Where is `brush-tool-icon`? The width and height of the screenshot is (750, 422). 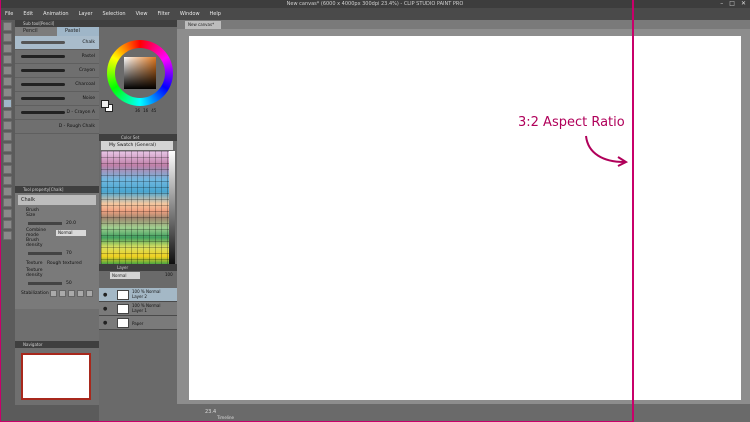 brush-tool-icon is located at coordinates (7, 114).